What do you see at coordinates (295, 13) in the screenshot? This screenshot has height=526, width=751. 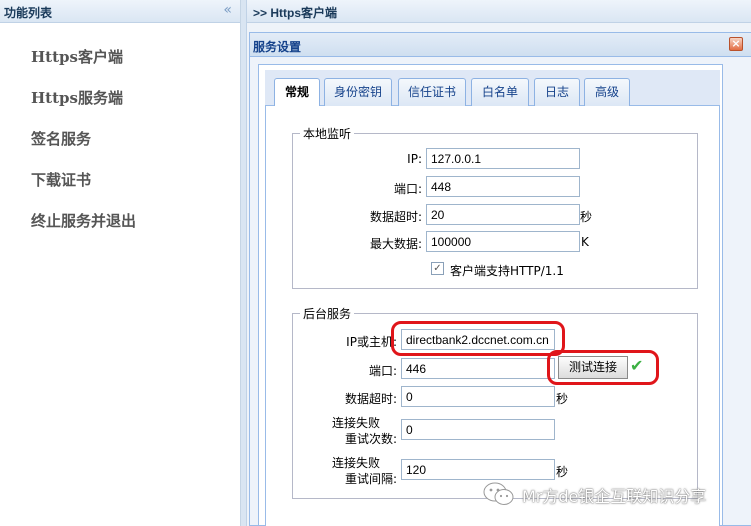 I see `breadcrumb: >> Https客户端` at bounding box center [295, 13].